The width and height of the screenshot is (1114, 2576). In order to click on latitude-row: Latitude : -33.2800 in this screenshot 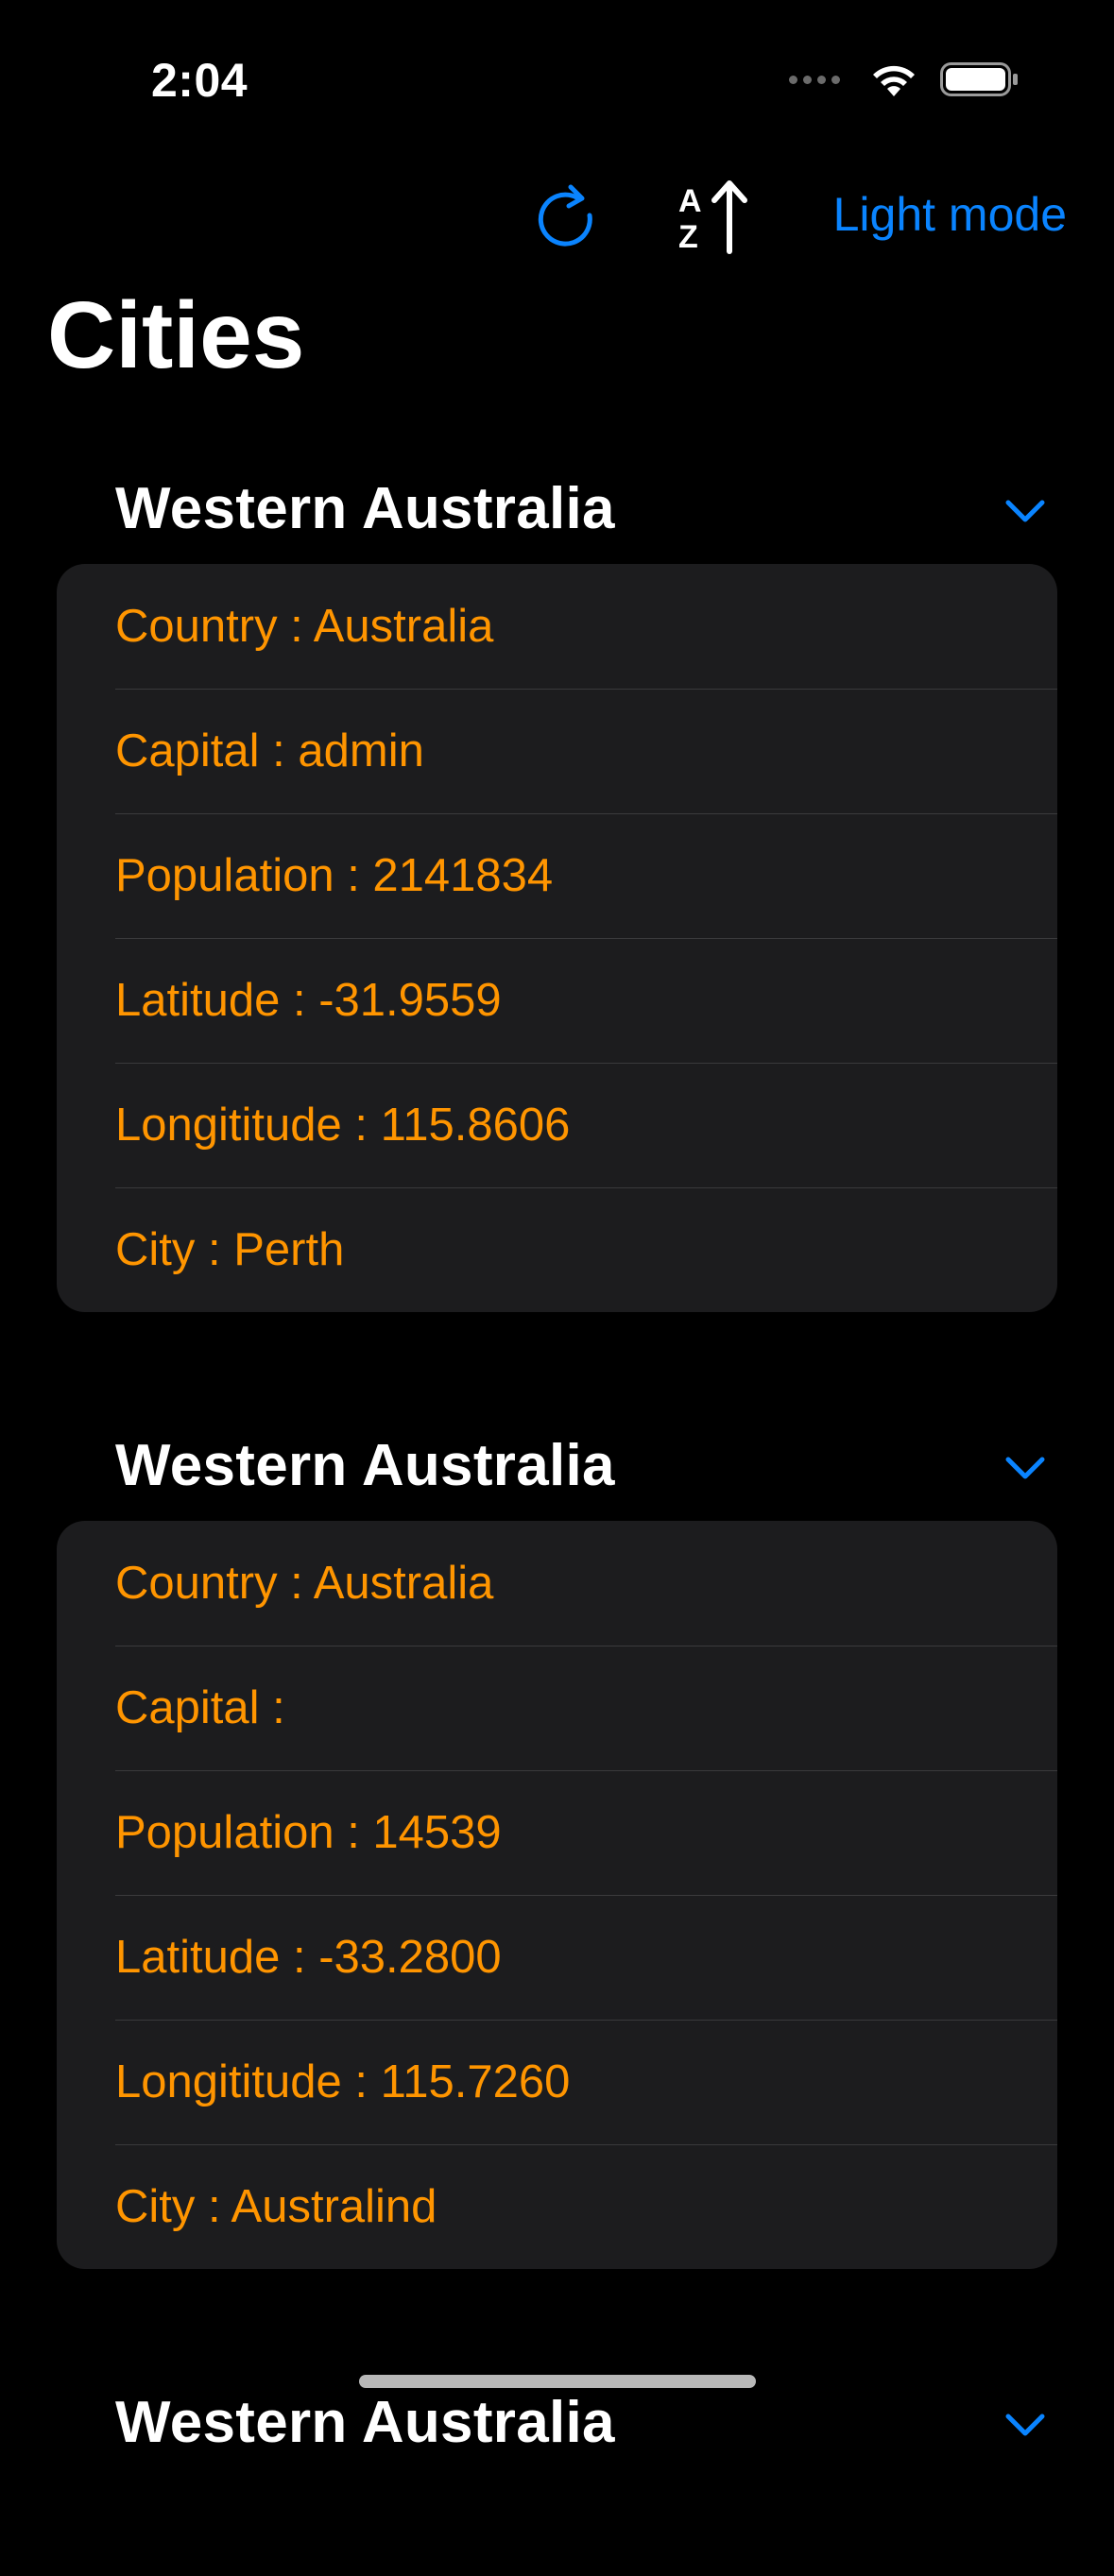, I will do `click(557, 1958)`.